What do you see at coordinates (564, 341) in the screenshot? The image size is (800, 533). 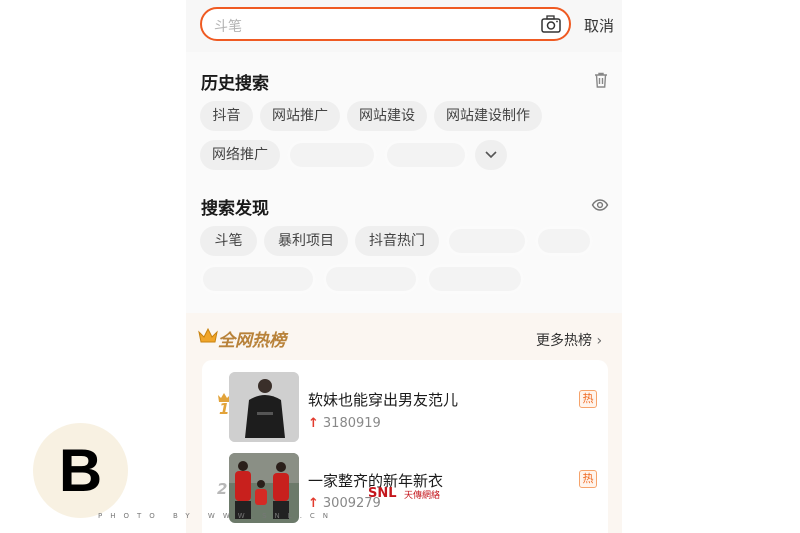 I see `more-hot-label: 更多热榜` at bounding box center [564, 341].